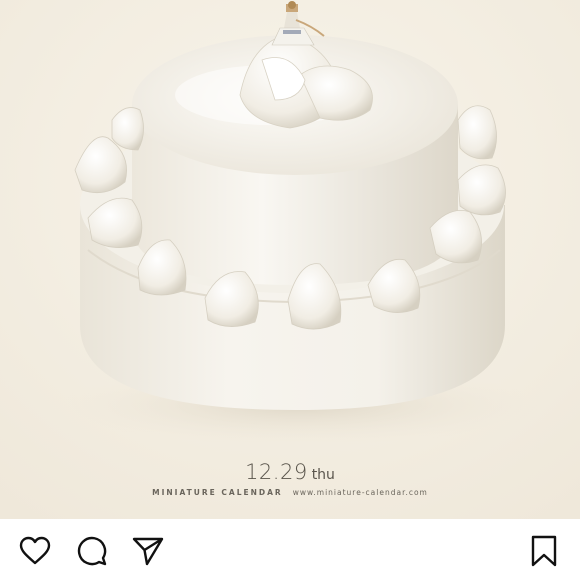  What do you see at coordinates (290, 549) in the screenshot?
I see `post-action-bar` at bounding box center [290, 549].